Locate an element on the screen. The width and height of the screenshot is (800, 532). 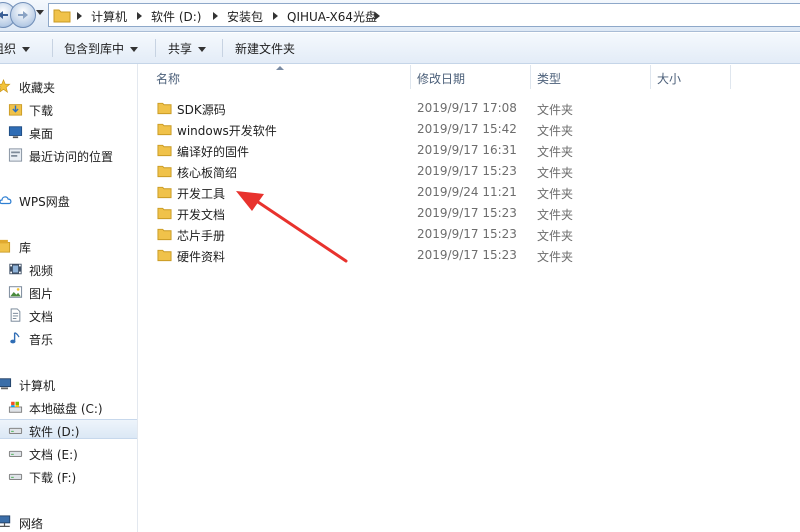
sort-ascending-icon is located at coordinates (280, 68).